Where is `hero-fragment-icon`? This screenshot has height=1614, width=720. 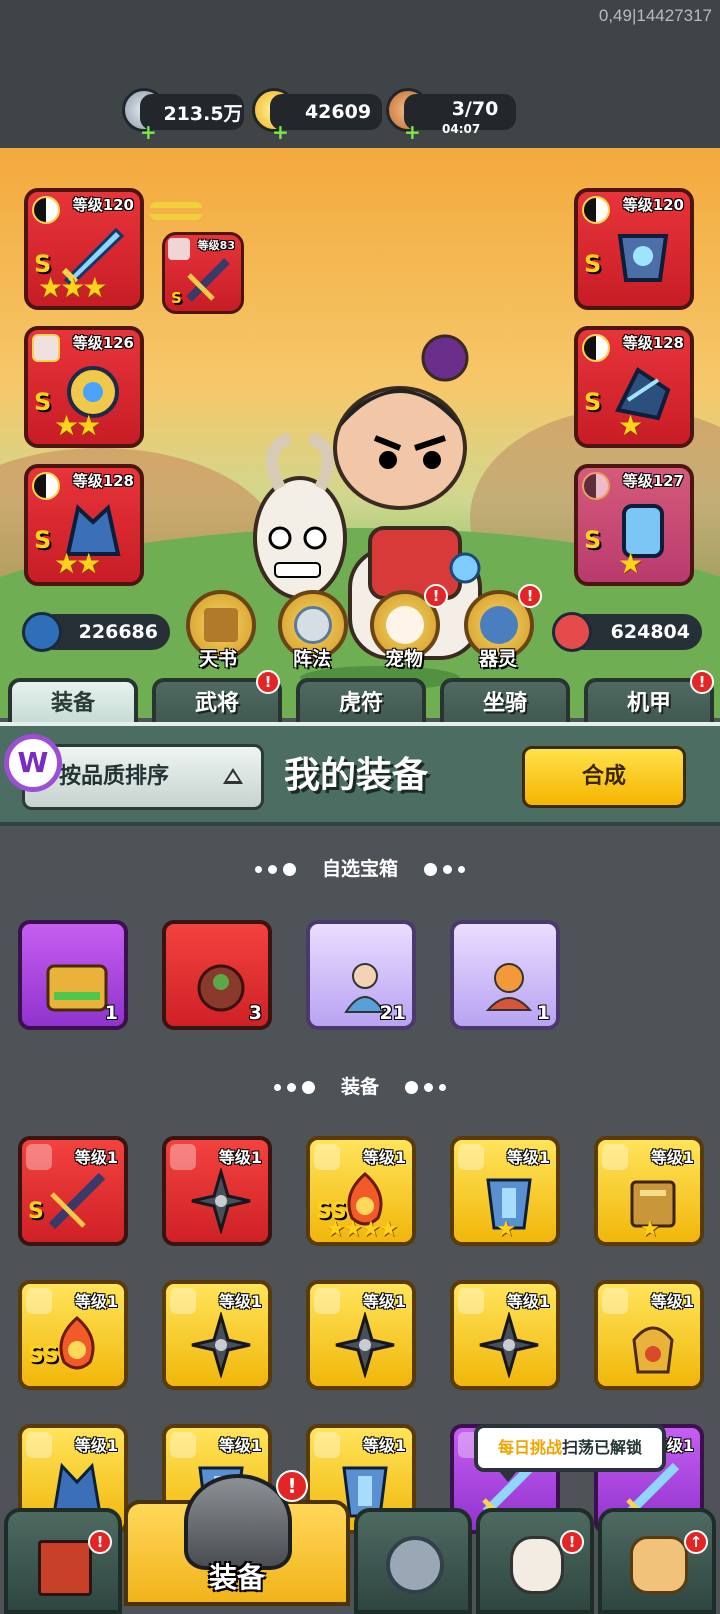
hero-fragment-icon is located at coordinates (509, 987).